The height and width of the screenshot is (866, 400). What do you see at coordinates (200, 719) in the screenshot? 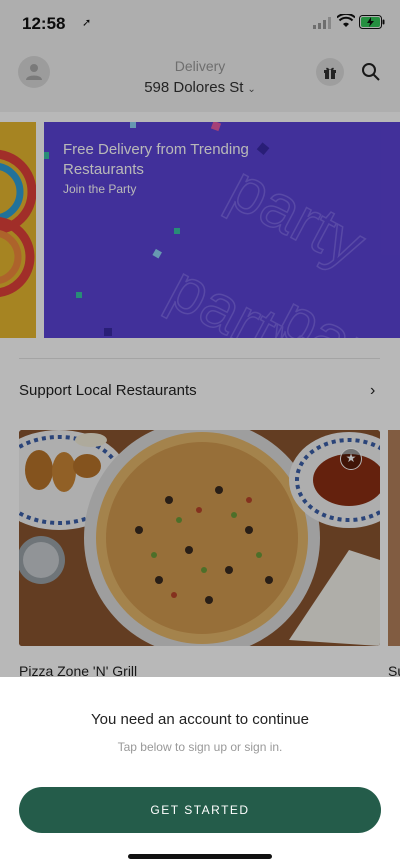
I see `sheet-title: You need an account to continue` at bounding box center [200, 719].